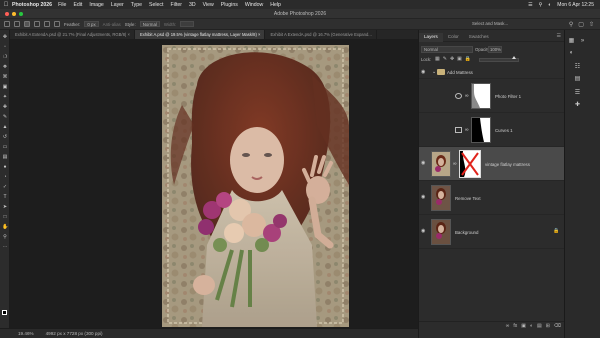 This screenshot has height=338, width=600. What do you see at coordinates (176, 5) in the screenshot?
I see `menu-filter: Filter` at bounding box center [176, 5].